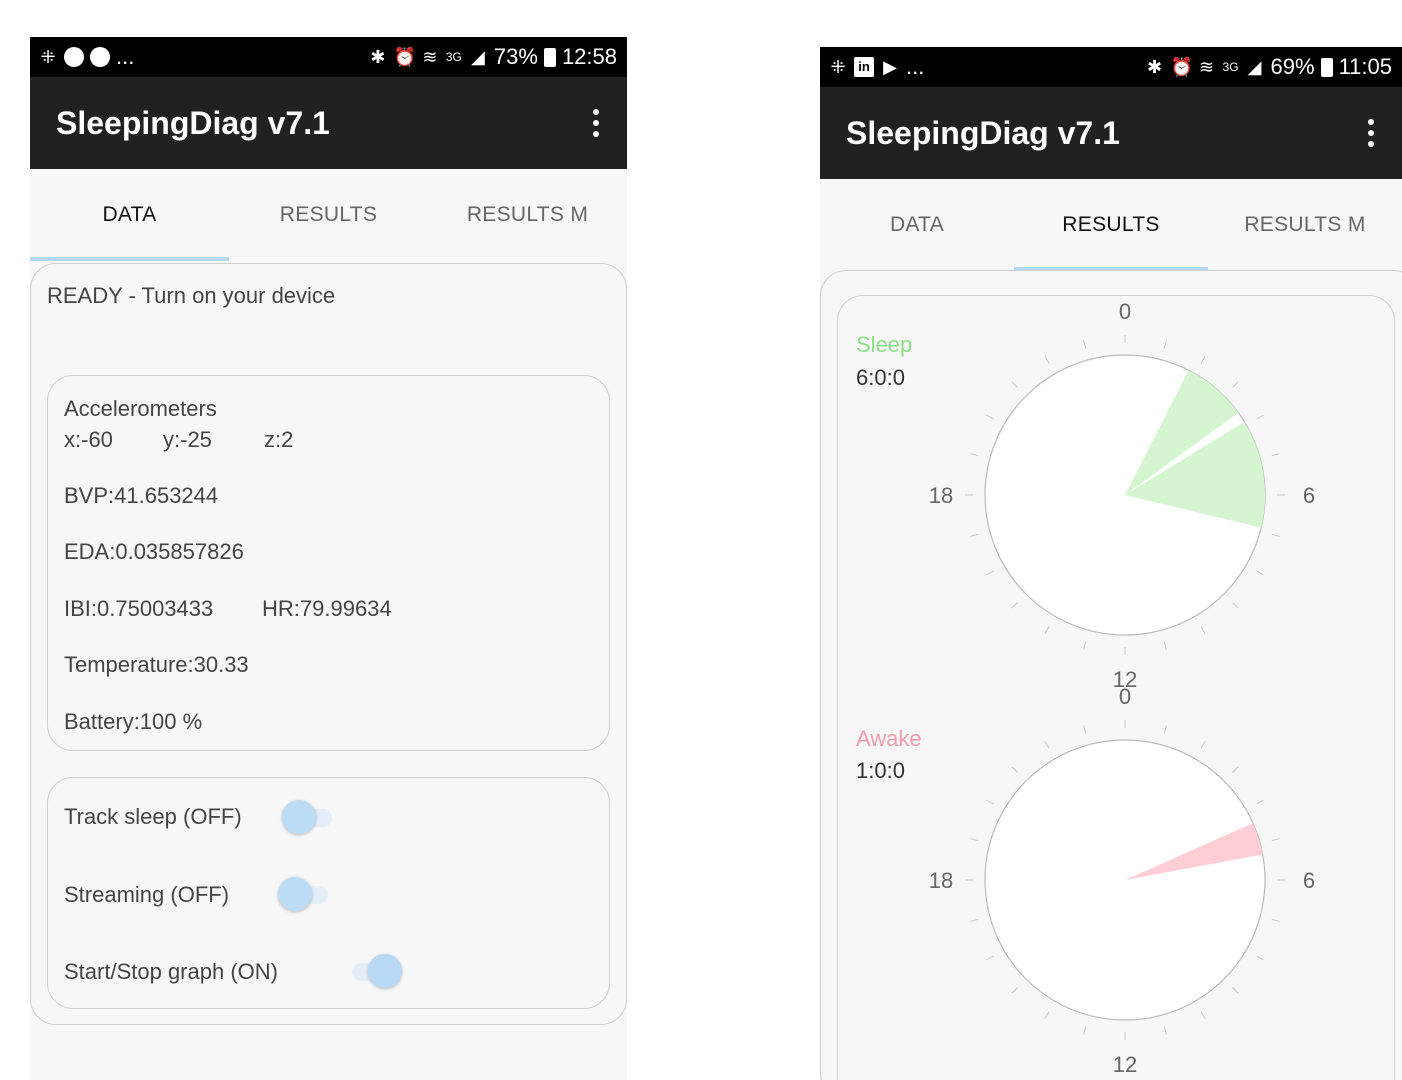 The width and height of the screenshot is (1402, 1080). I want to click on ibi-value: IBI:0.75003433, so click(139, 608).